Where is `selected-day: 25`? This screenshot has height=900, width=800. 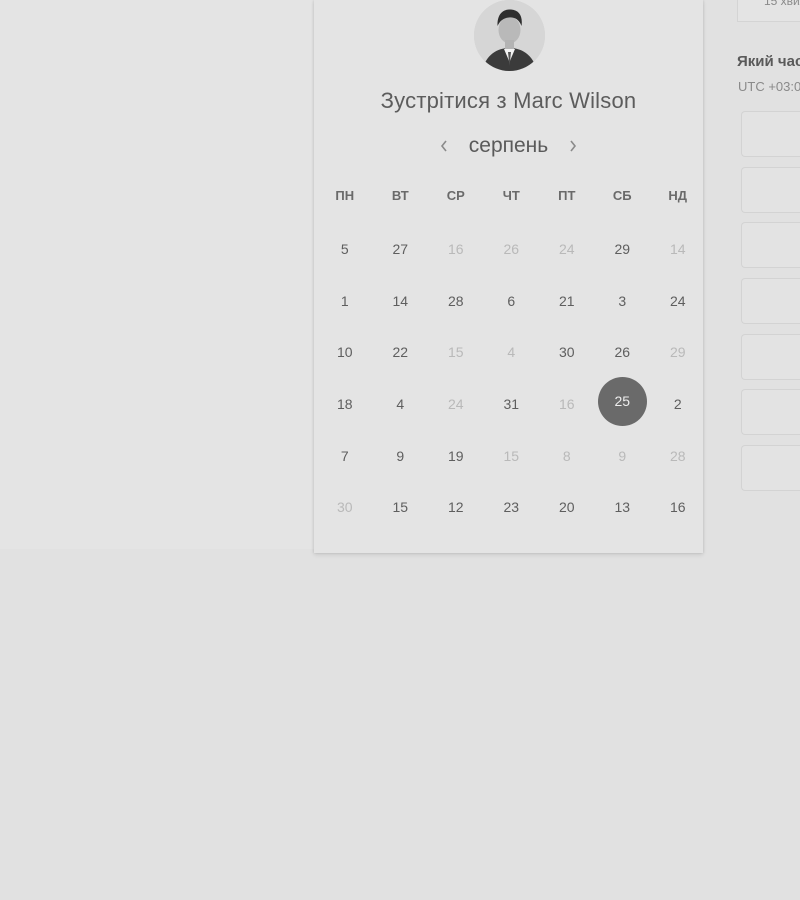 selected-day: 25 is located at coordinates (623, 403).